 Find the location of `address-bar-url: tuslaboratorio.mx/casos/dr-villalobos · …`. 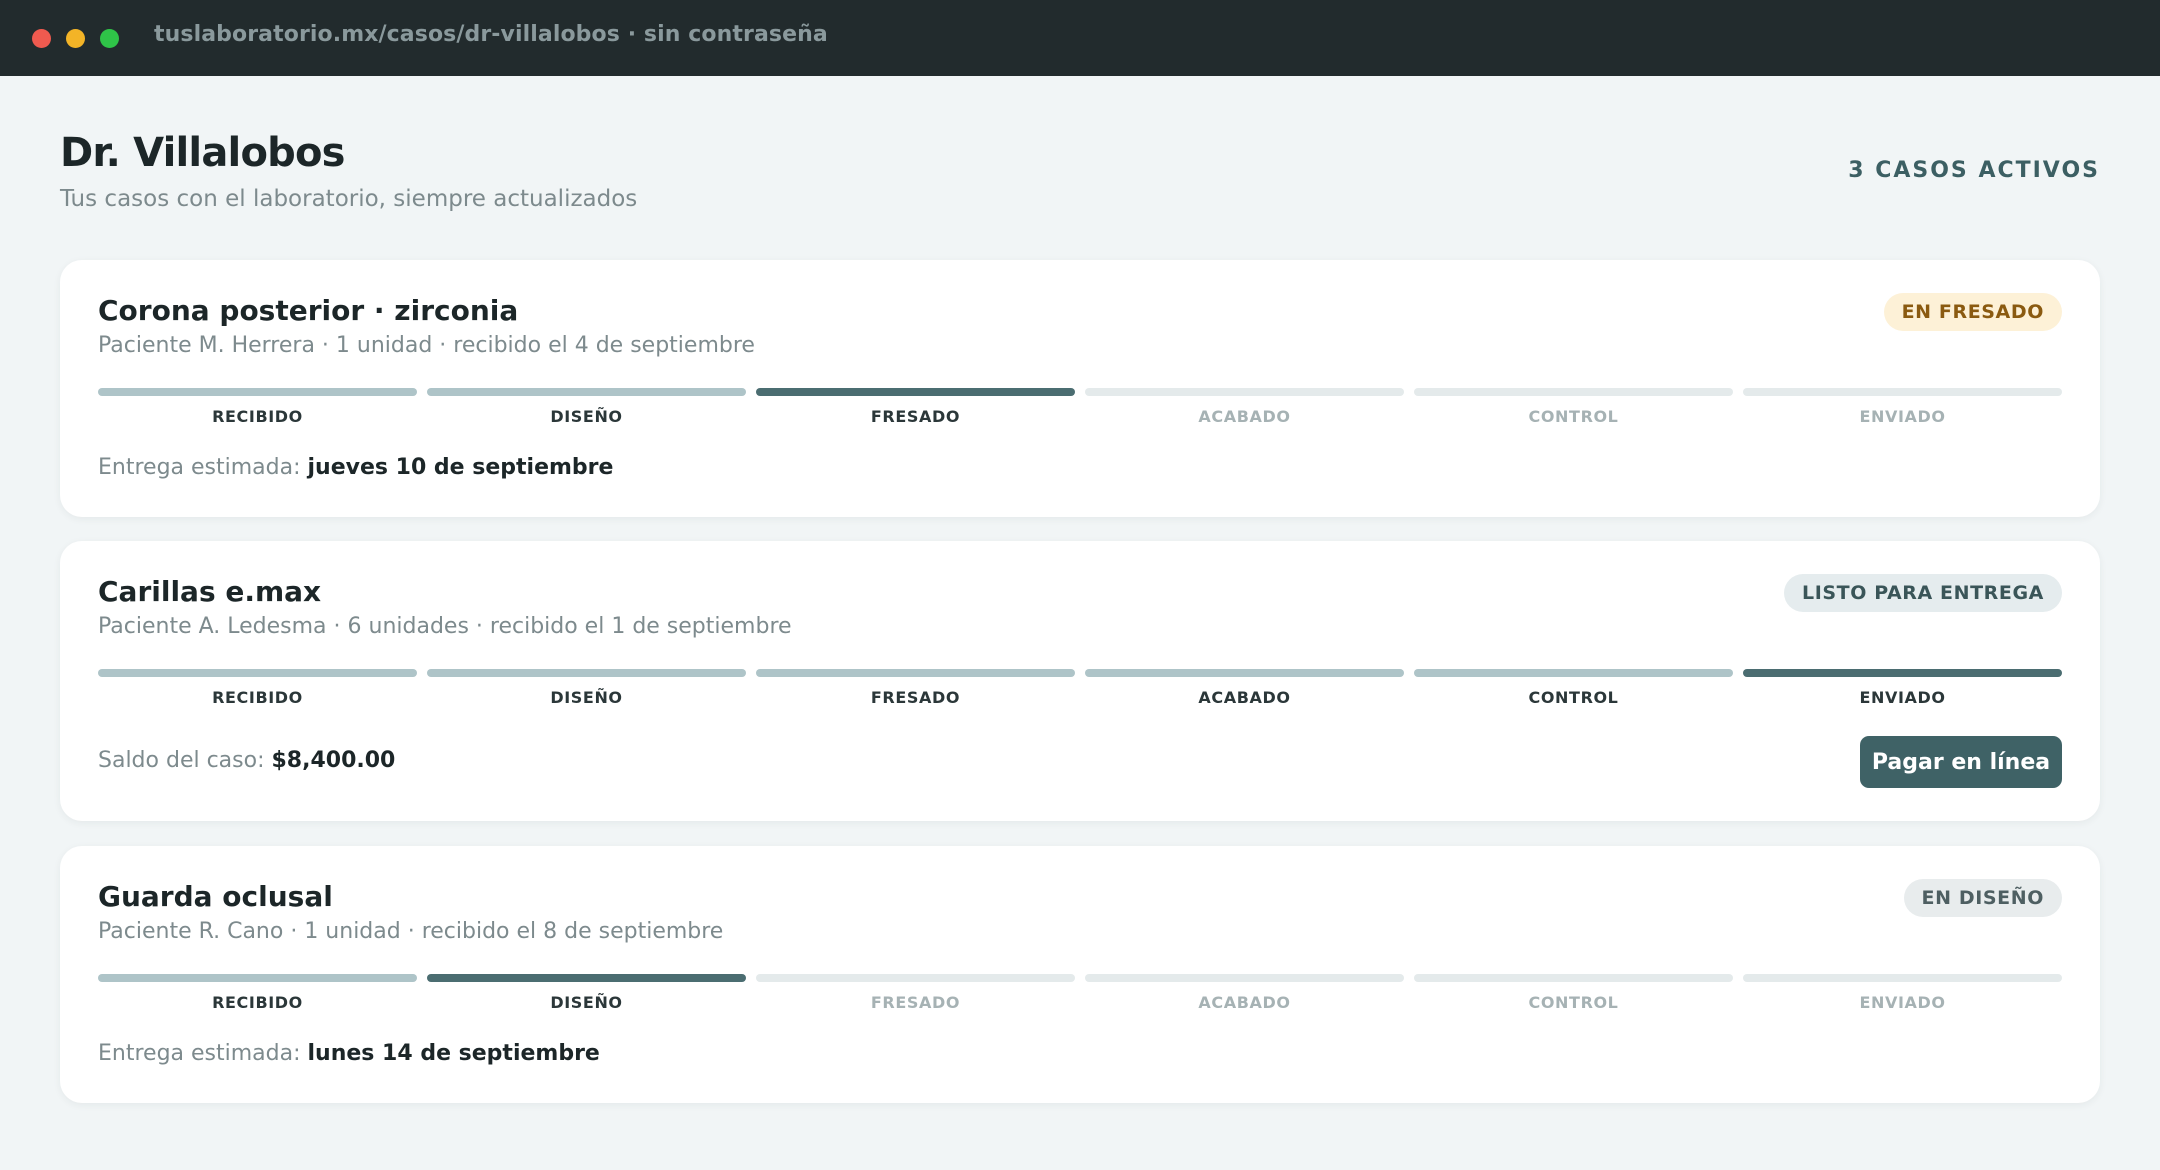

address-bar-url: tuslaboratorio.mx/casos/dr-villalobos · … is located at coordinates (491, 34).